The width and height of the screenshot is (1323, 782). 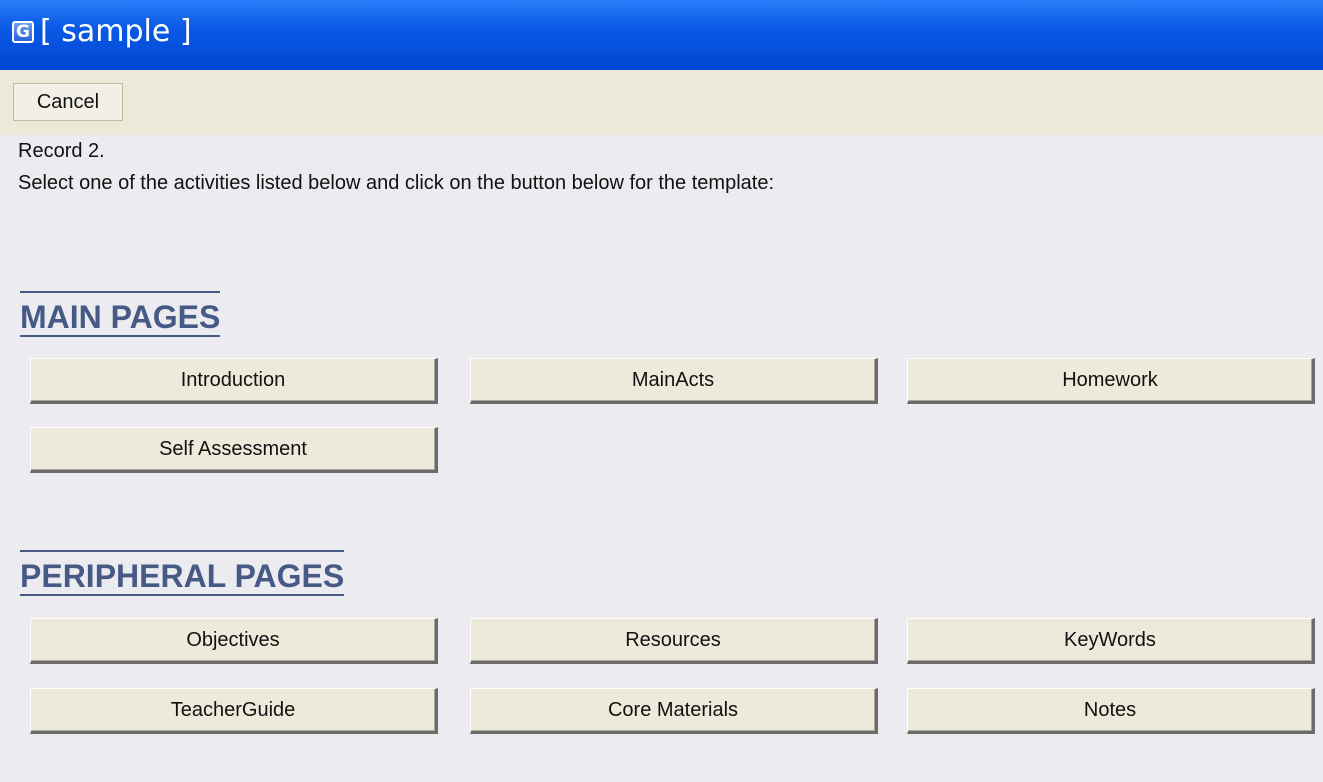 What do you see at coordinates (182, 573) in the screenshot?
I see `peripheral-pages-heading: PERIPHERAL PAGES` at bounding box center [182, 573].